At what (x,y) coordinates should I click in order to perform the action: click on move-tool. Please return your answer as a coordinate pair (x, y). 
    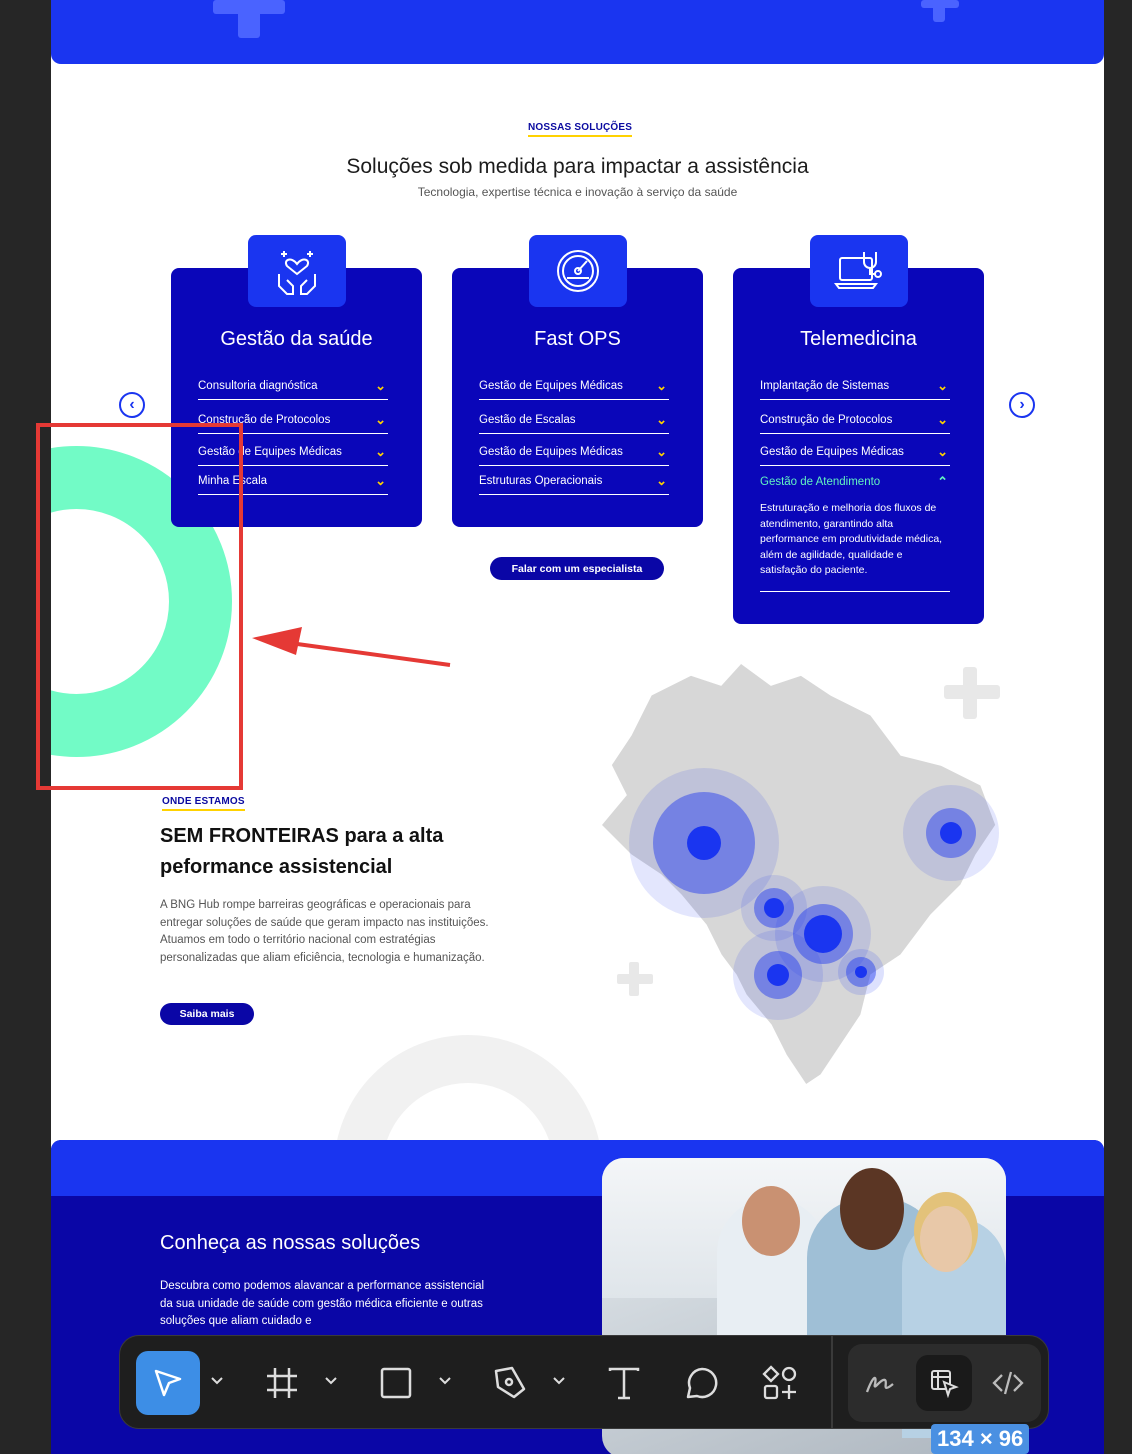
    Looking at the image, I should click on (168, 1383).